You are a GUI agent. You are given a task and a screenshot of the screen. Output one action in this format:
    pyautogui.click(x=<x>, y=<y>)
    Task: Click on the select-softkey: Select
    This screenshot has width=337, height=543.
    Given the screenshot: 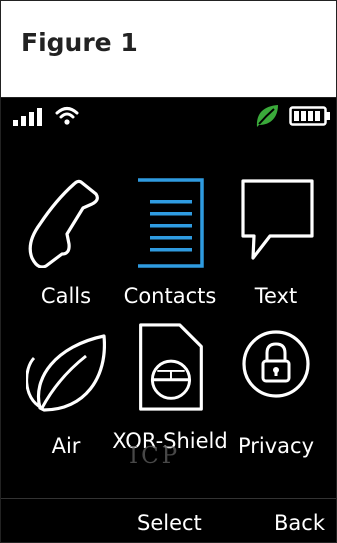 What is the action you would take?
    pyautogui.click(x=169, y=523)
    